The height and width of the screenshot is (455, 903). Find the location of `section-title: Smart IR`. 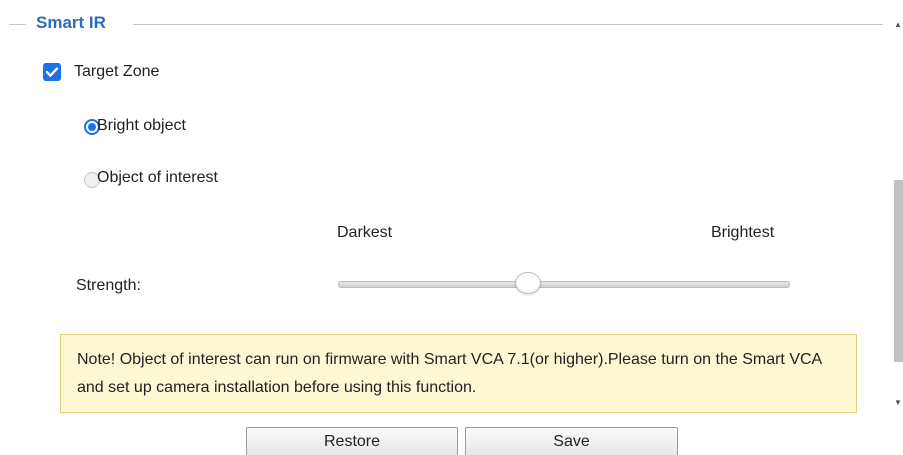

section-title: Smart IR is located at coordinates (71, 22).